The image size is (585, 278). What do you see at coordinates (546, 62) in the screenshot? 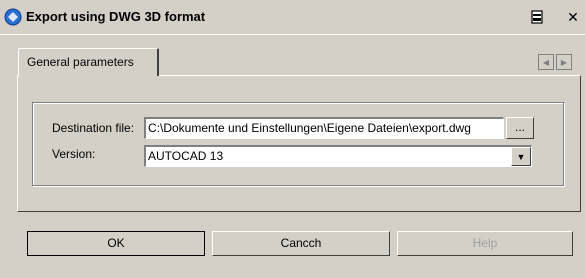
I see `tab-scroll-left-icon: ◀` at bounding box center [546, 62].